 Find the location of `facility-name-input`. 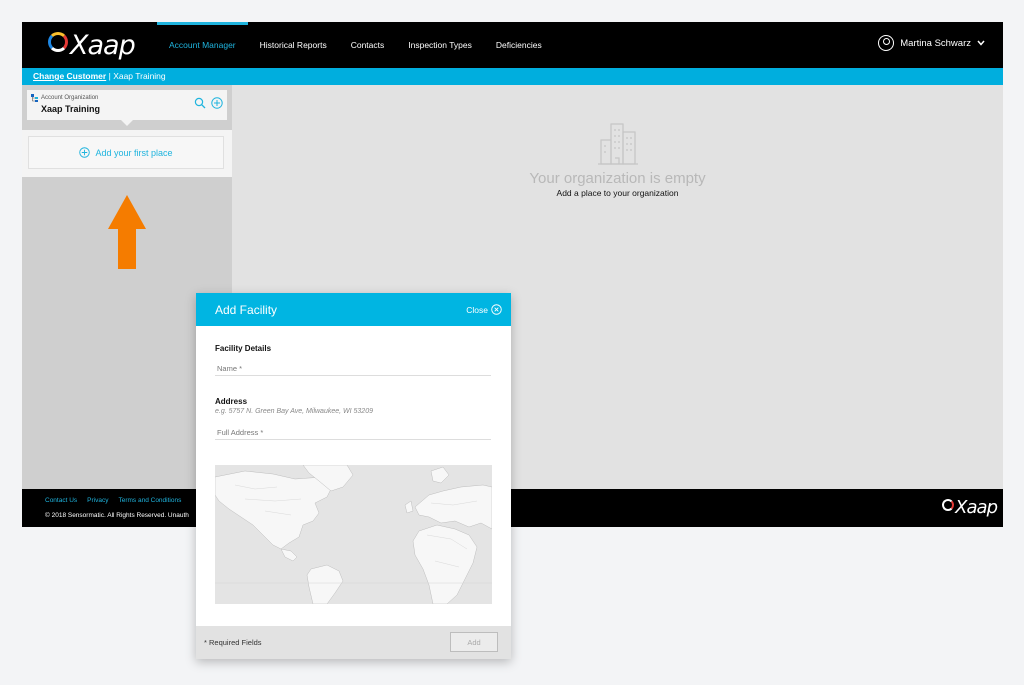

facility-name-input is located at coordinates (353, 369).